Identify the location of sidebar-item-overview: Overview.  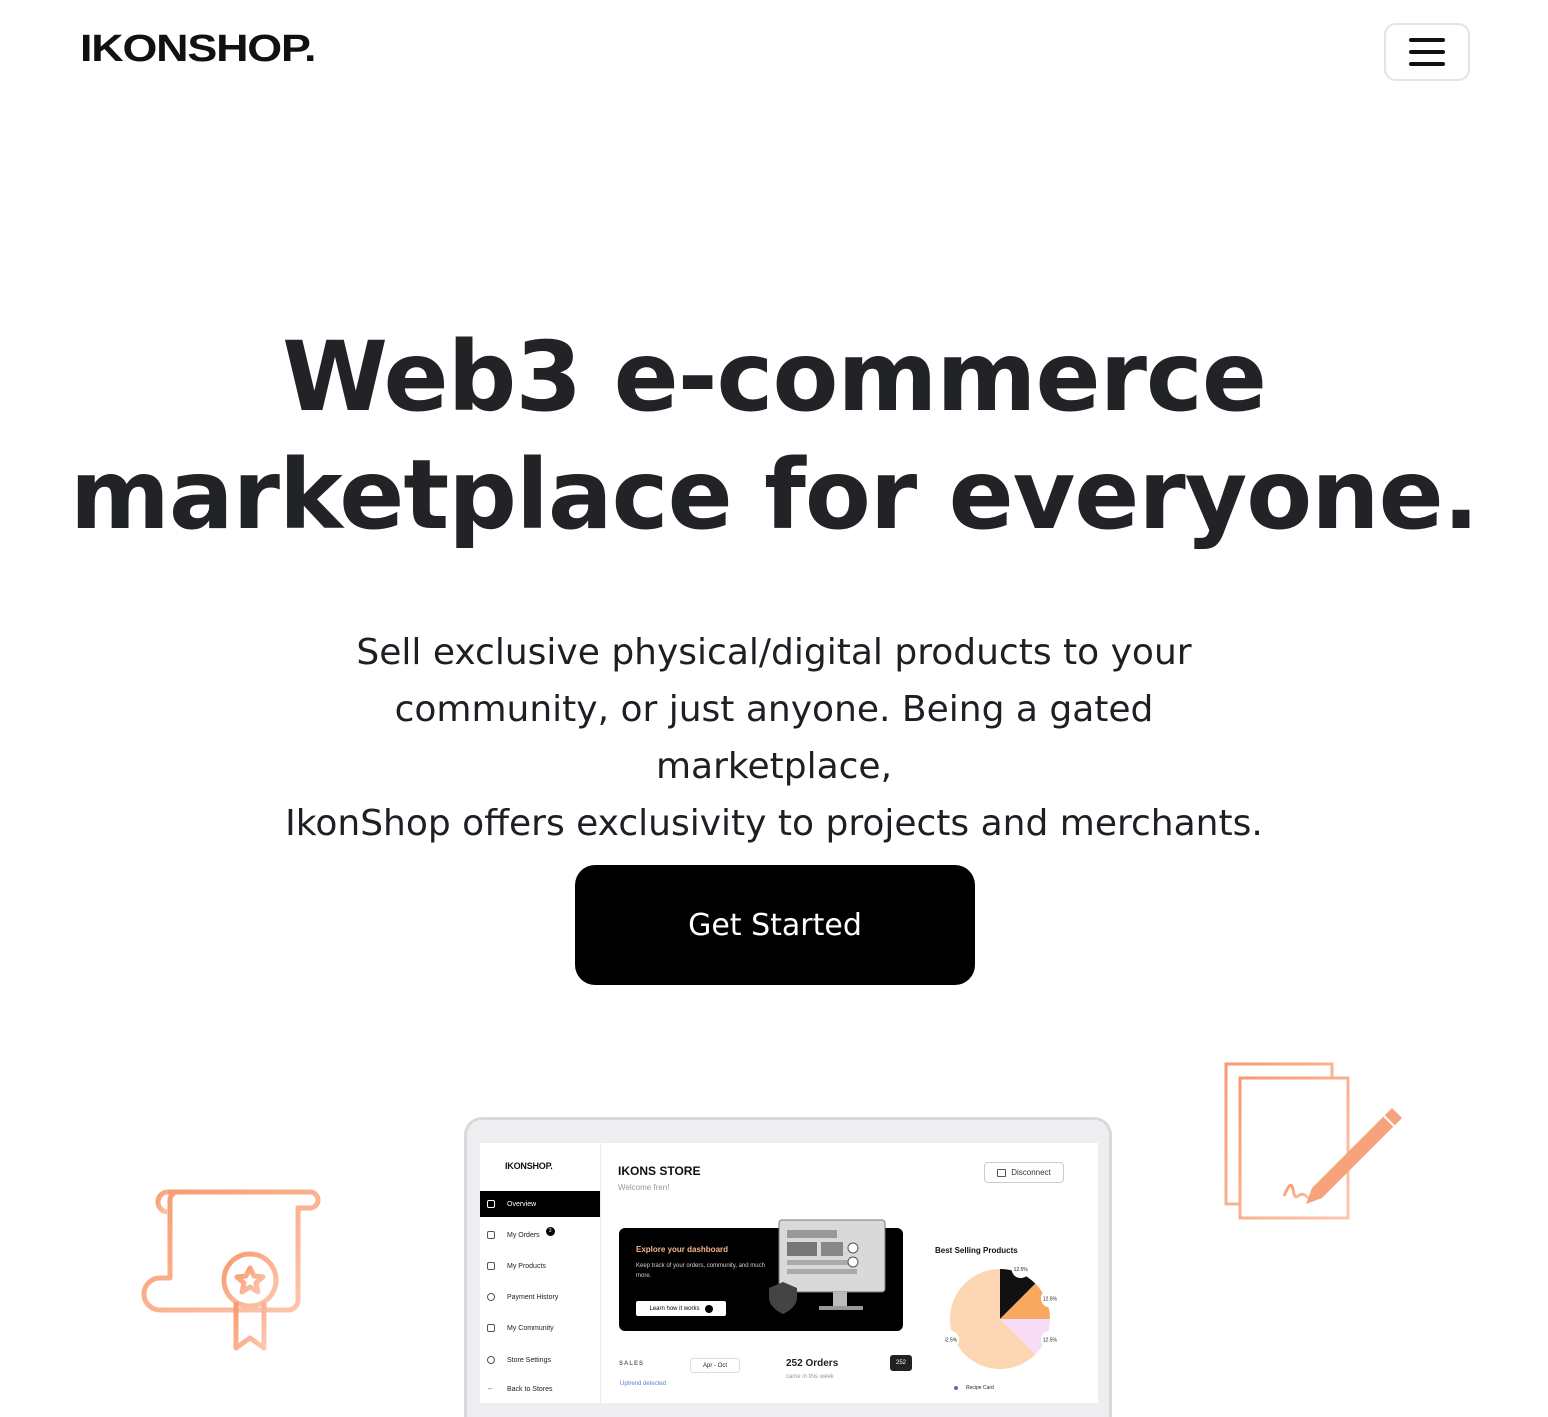
(540, 1204).